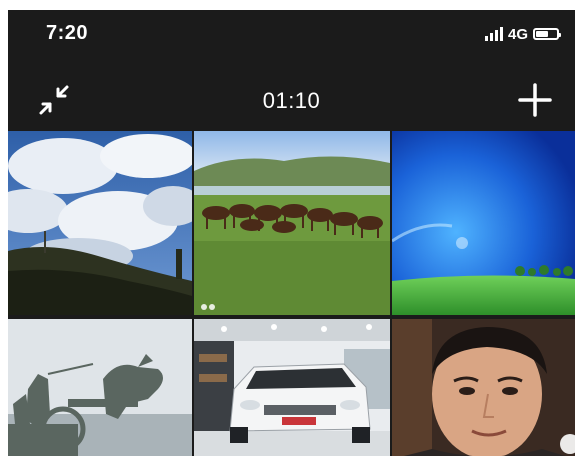 The width and height of the screenshot is (575, 456). I want to click on plus-icon, so click(535, 100).